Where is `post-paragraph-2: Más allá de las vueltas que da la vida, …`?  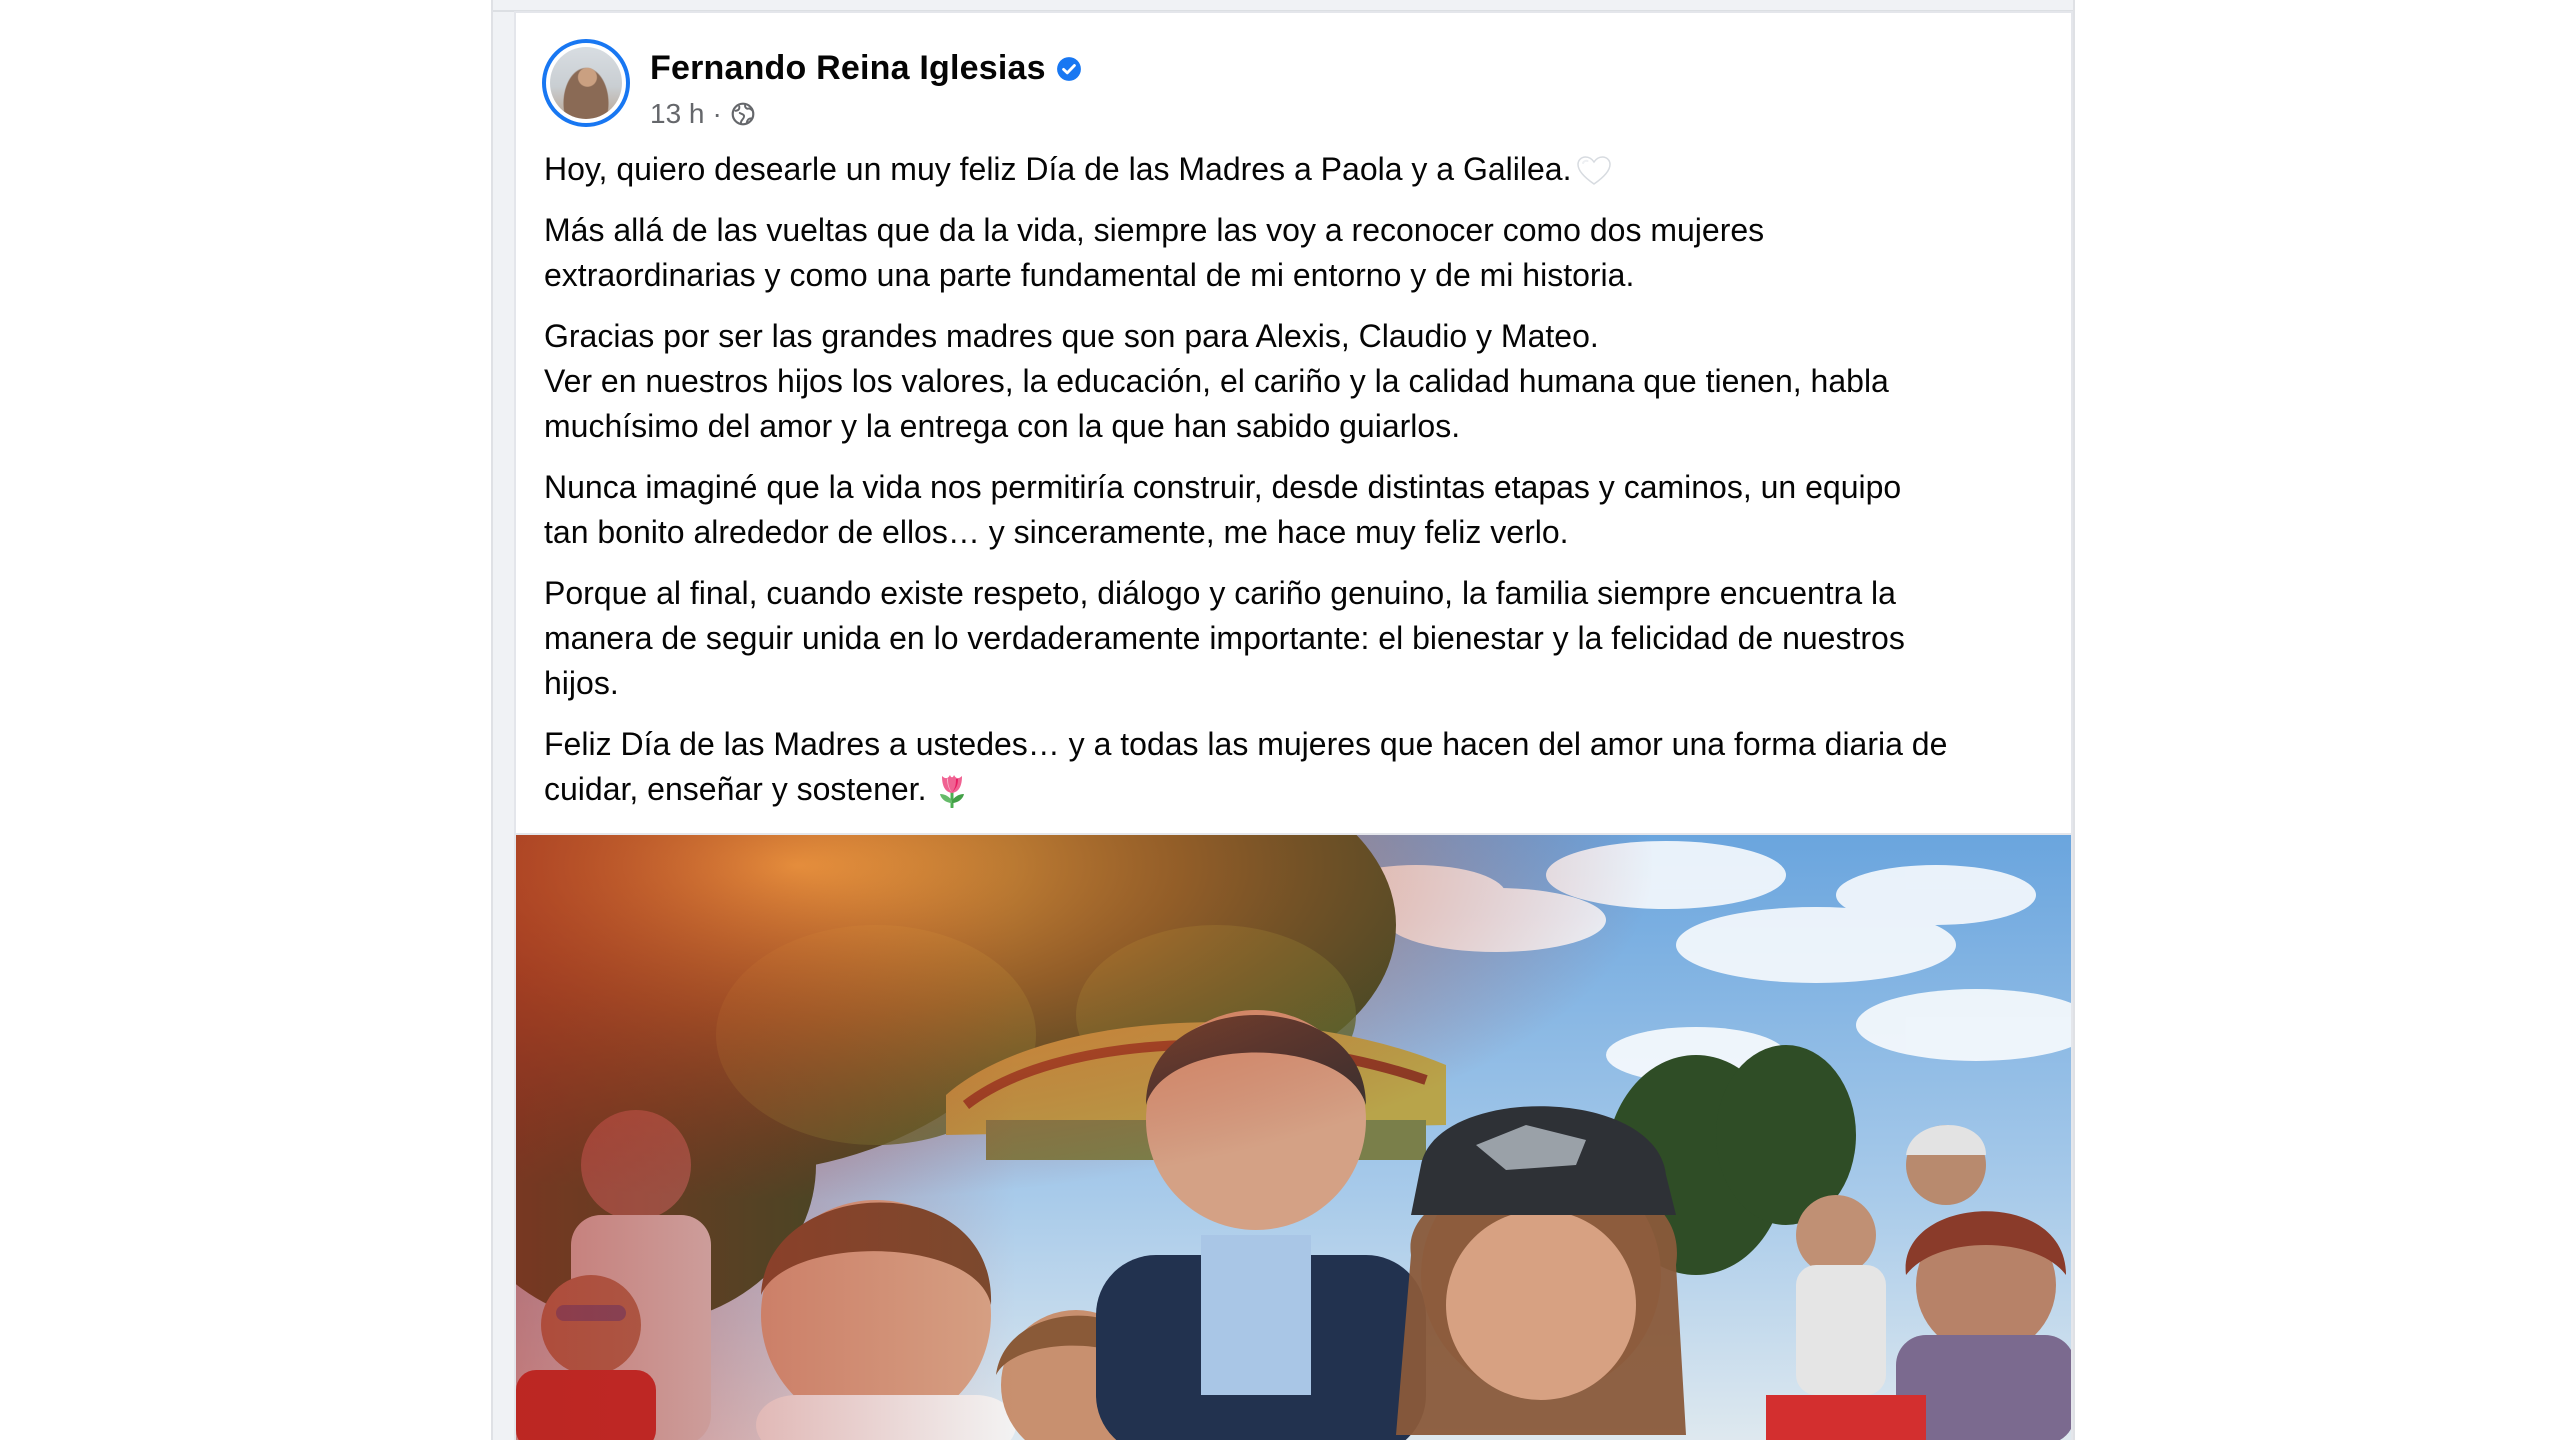 post-paragraph-2: Más allá de las vueltas que da la vida, … is located at coordinates (1154, 252).